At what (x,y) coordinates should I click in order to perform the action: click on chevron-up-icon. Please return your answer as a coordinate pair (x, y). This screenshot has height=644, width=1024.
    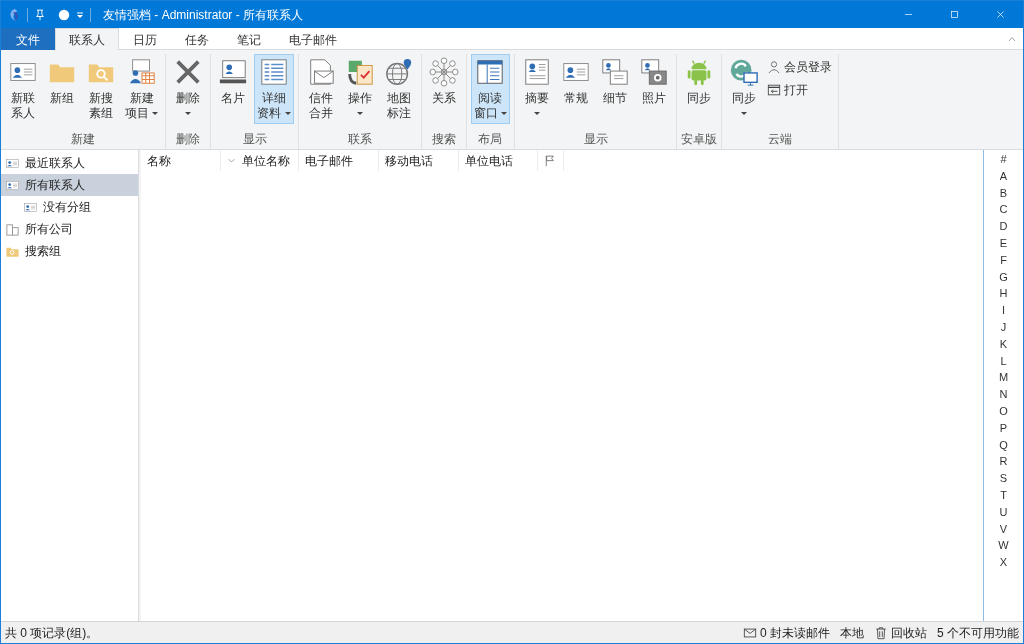
    Looking at the image, I should click on (1012, 38).